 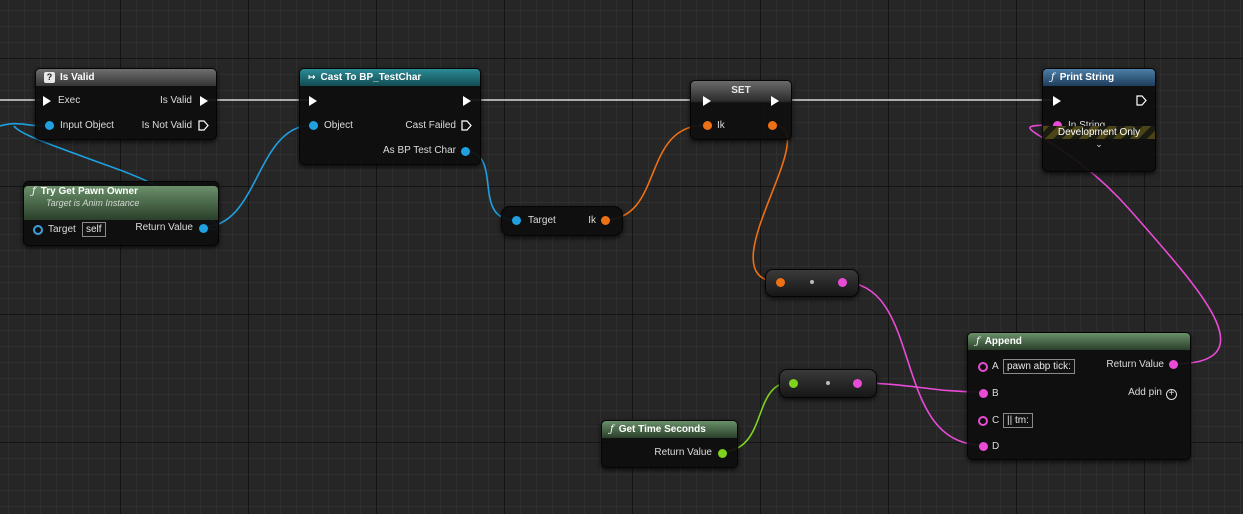 I want to click on node-subtitle: Target is Anim Instance, so click(x=93, y=203).